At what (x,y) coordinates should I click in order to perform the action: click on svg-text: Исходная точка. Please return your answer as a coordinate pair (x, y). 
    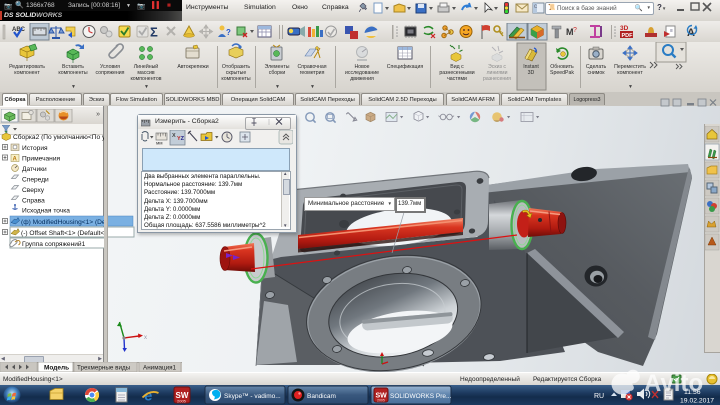
    Looking at the image, I should click on (46, 211).